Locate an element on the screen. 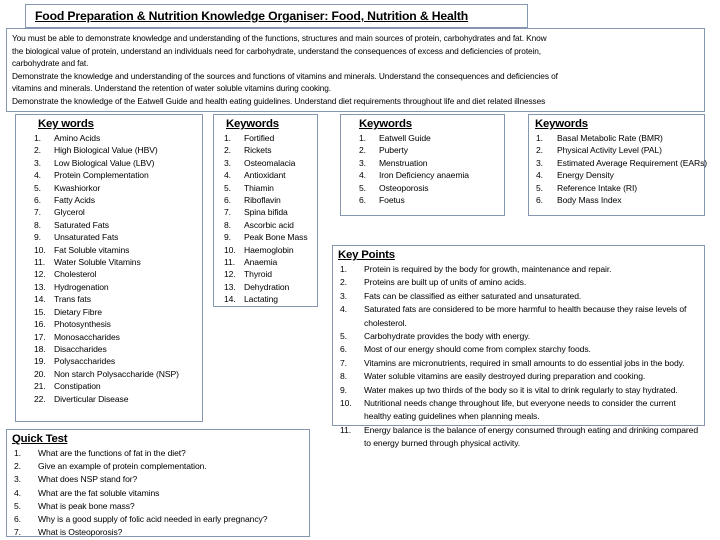  list-item: 14. Lactating is located at coordinates (265, 299).